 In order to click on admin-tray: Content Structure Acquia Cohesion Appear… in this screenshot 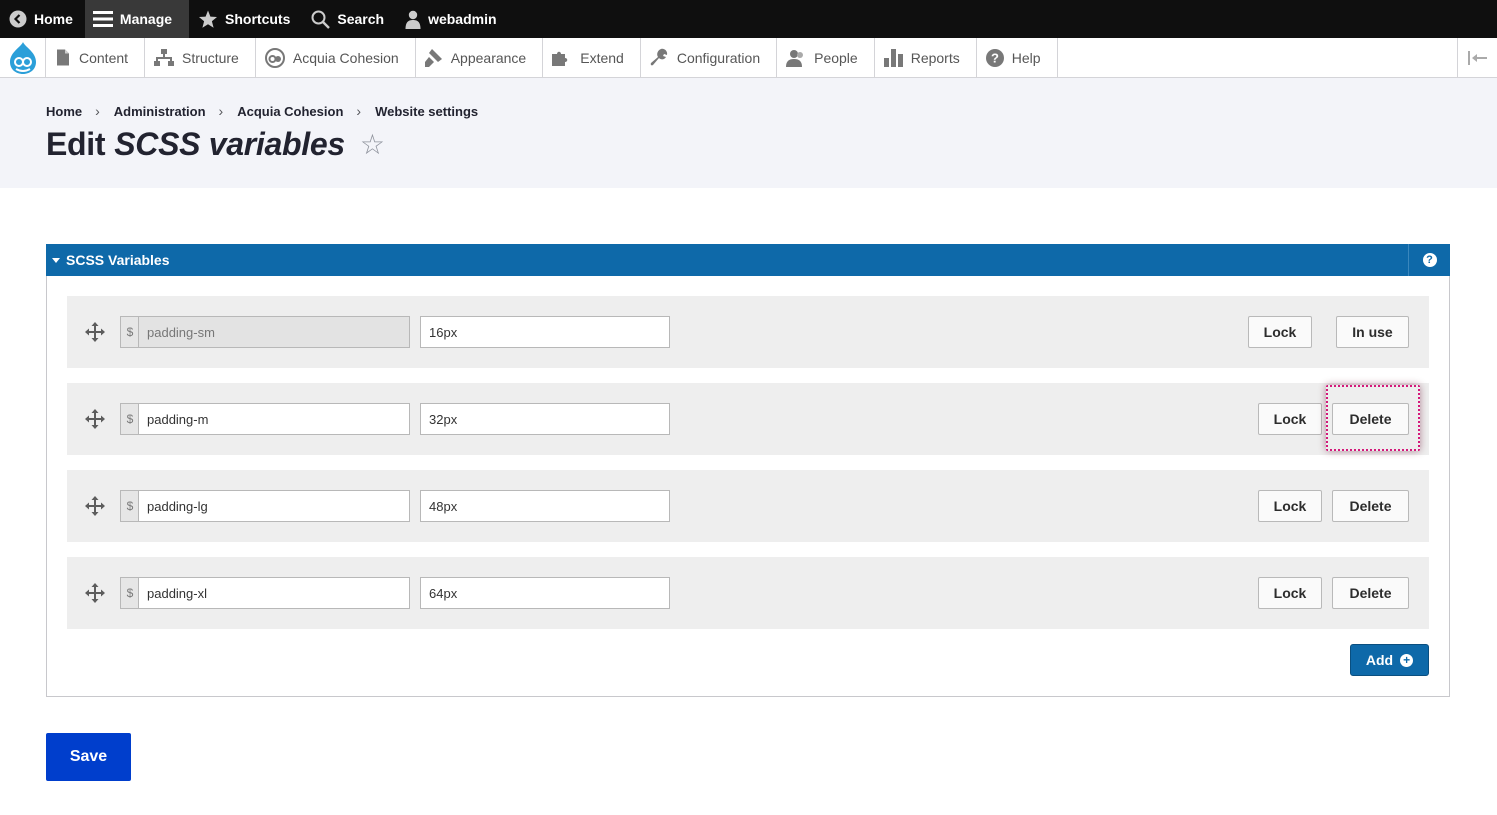, I will do `click(748, 58)`.